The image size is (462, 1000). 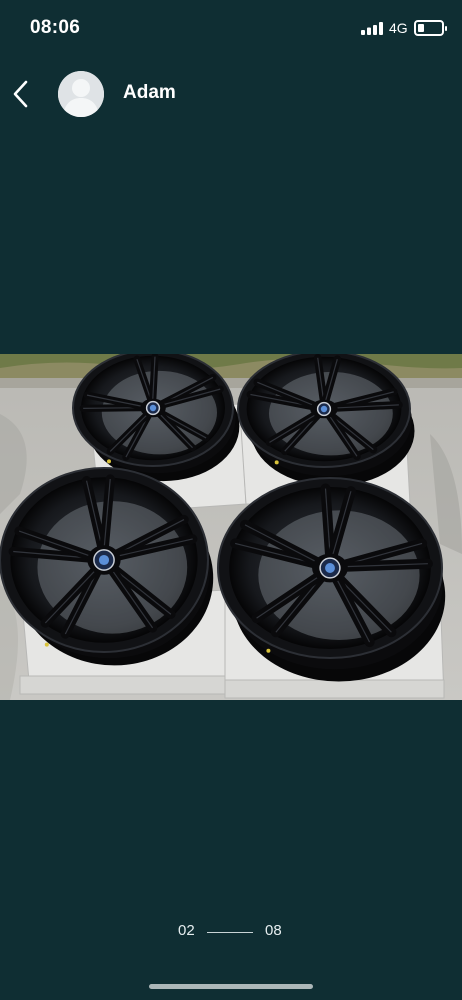 I want to click on avatar, so click(x=81, y=94).